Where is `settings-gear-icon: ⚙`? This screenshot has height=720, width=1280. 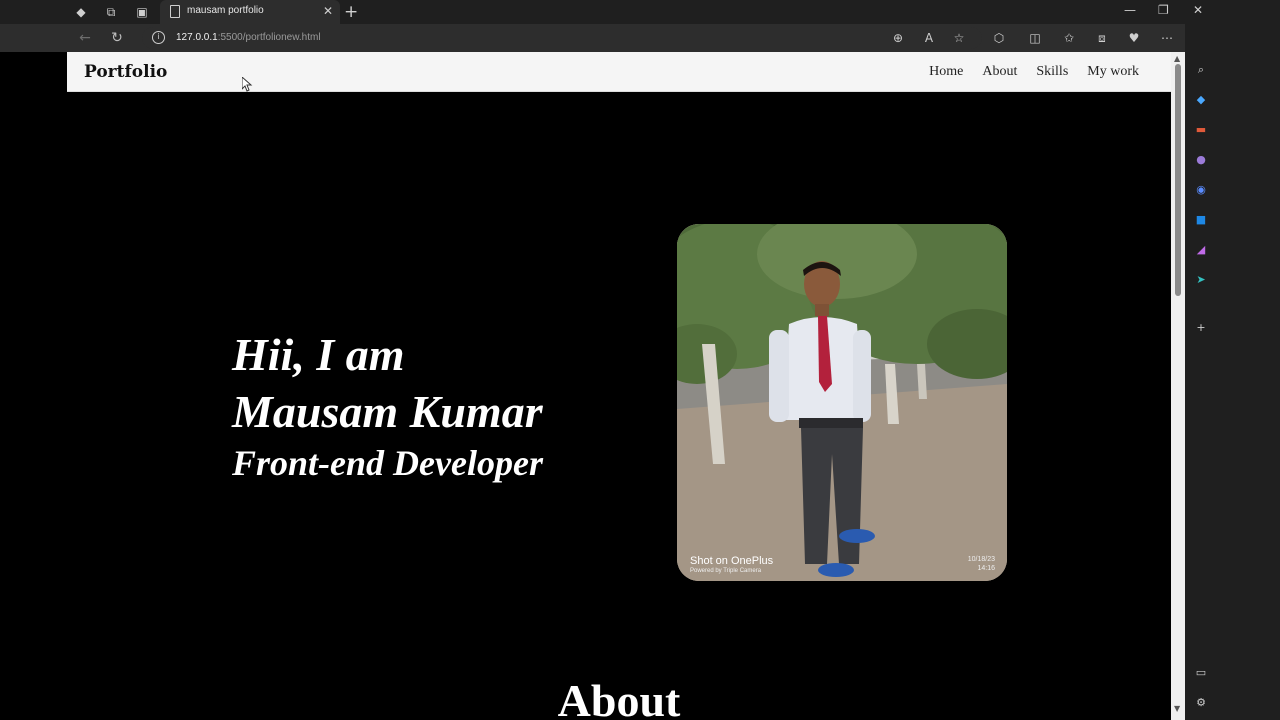
settings-gear-icon: ⚙ is located at coordinates (1201, 703).